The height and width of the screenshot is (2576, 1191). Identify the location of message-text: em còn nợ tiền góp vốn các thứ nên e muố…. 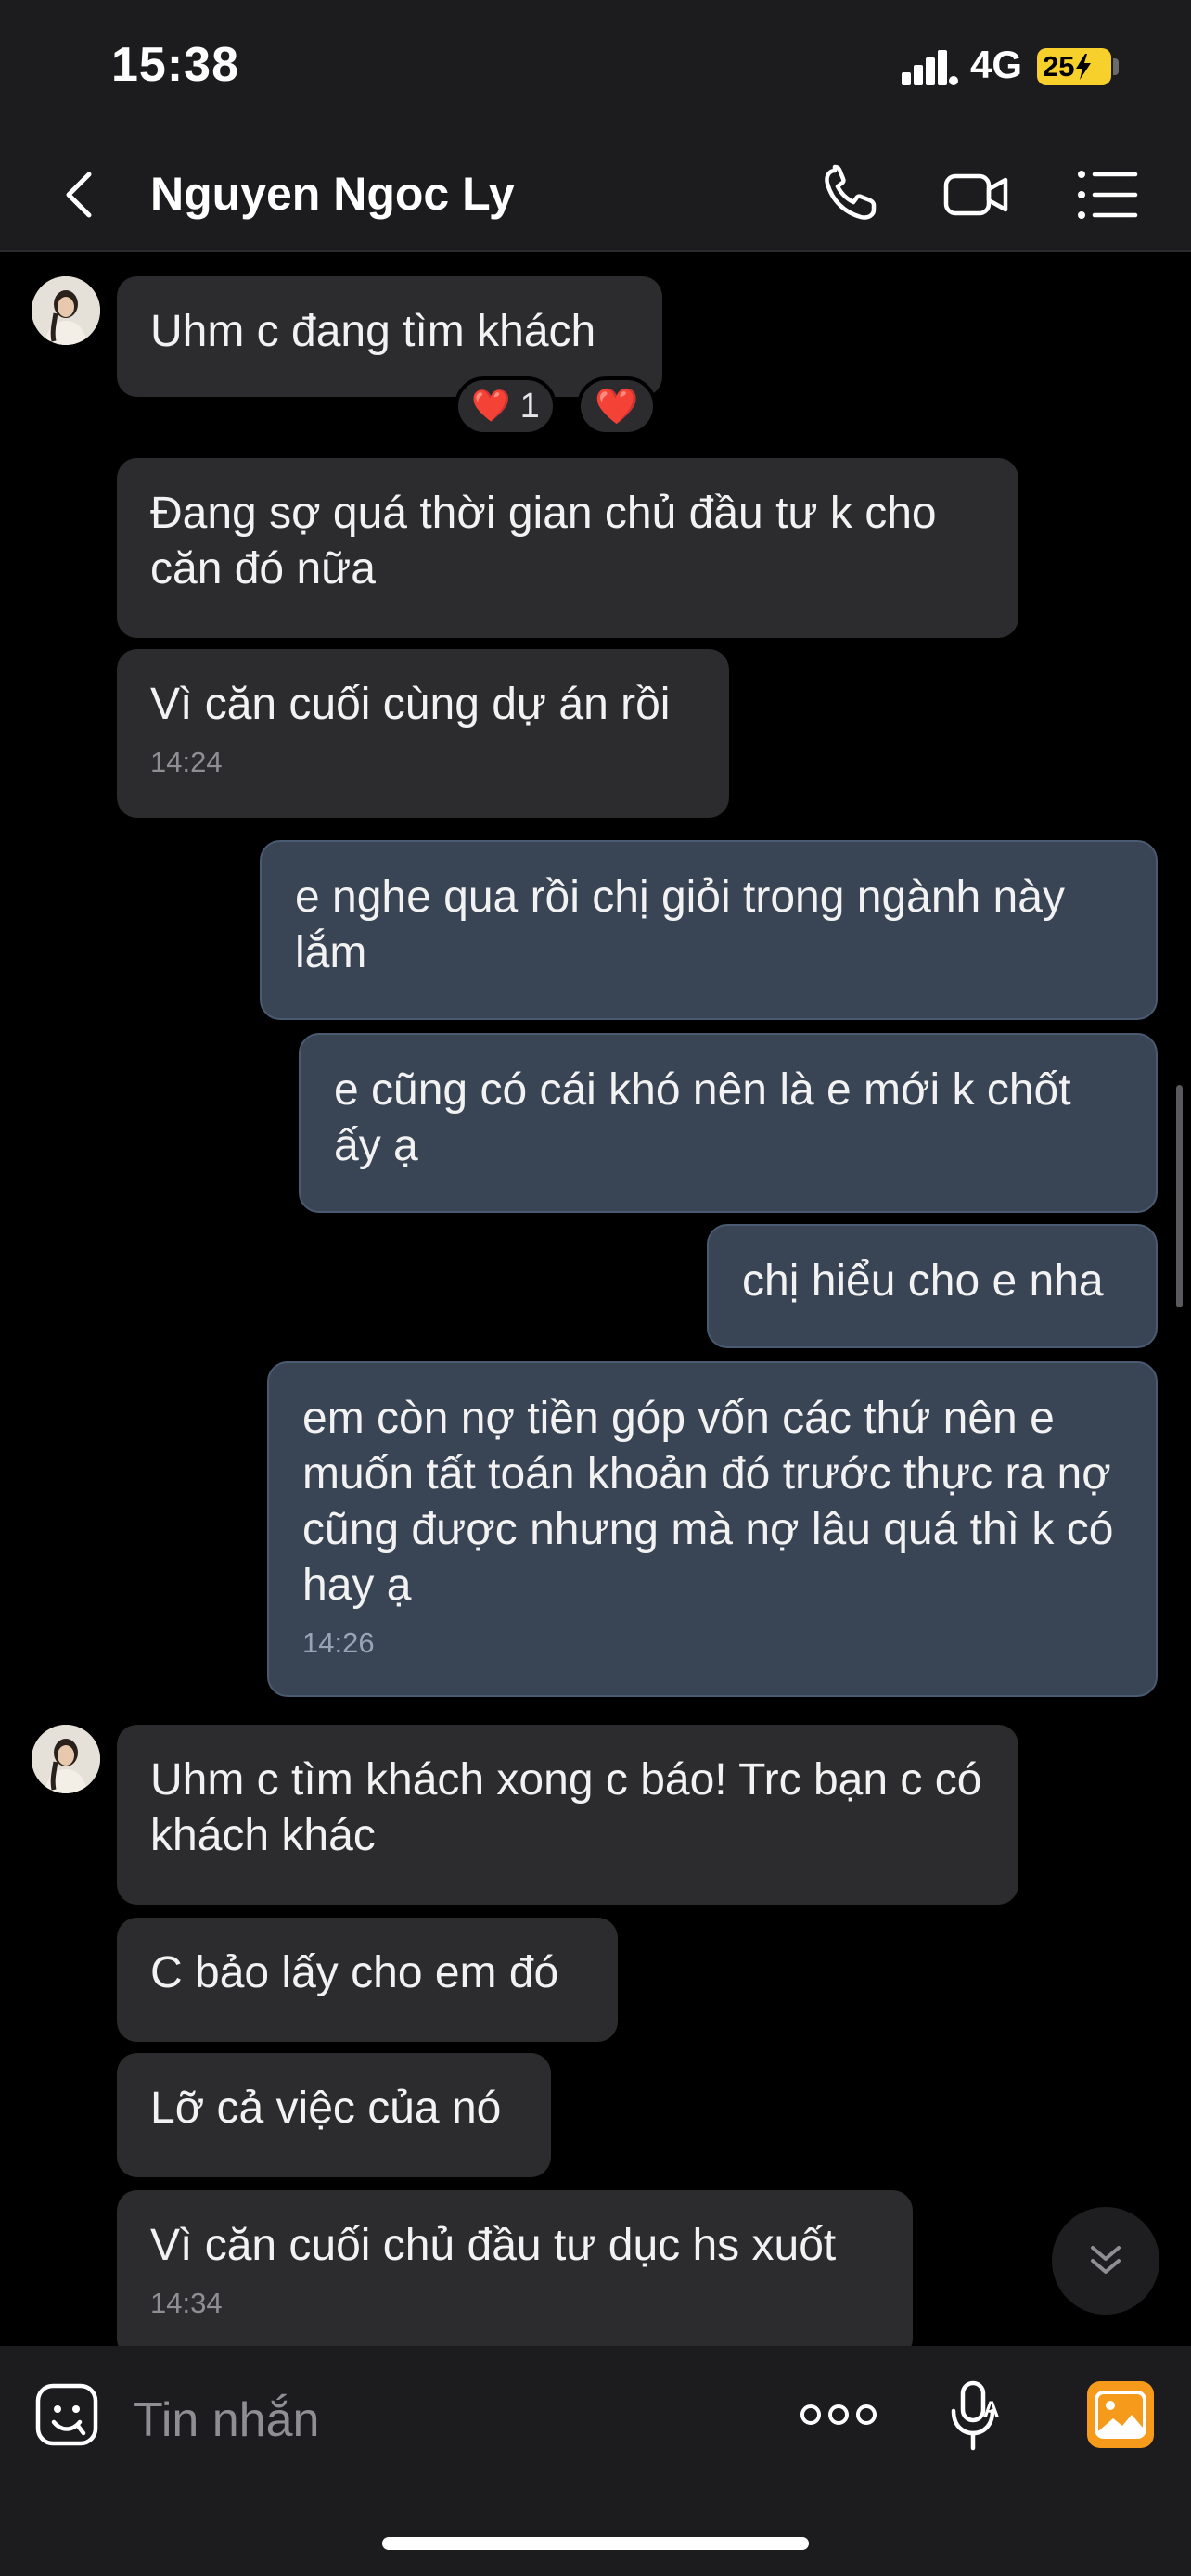
(708, 1502).